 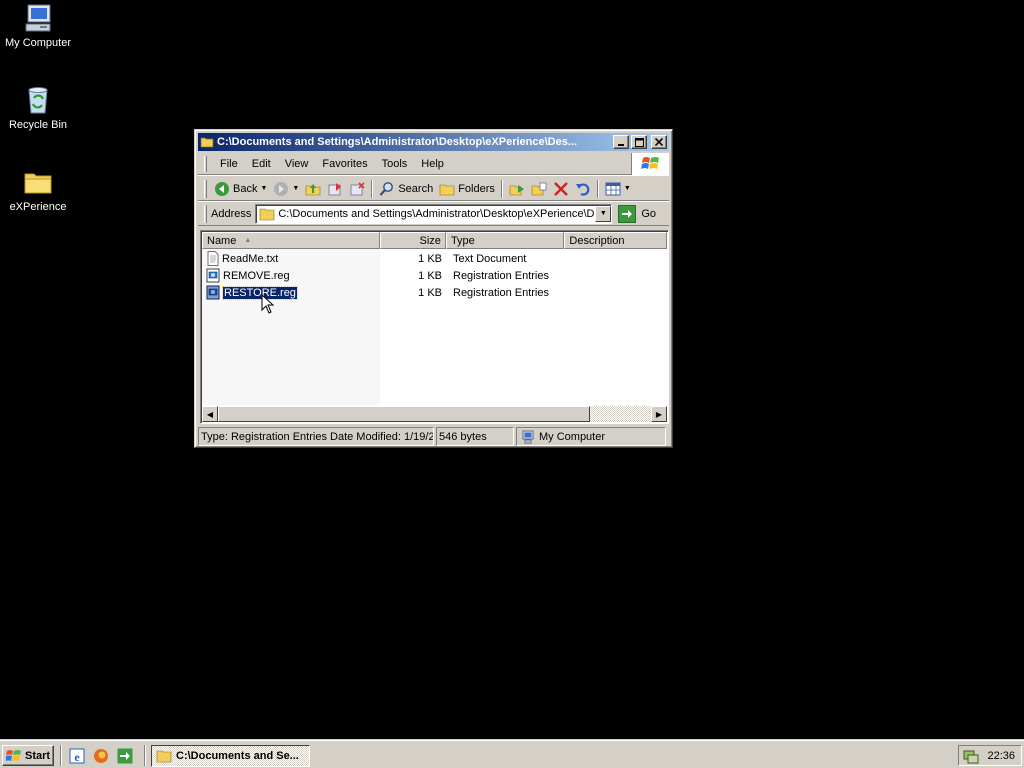 What do you see at coordinates (291, 240) in the screenshot?
I see `column-header-name: Name ▲` at bounding box center [291, 240].